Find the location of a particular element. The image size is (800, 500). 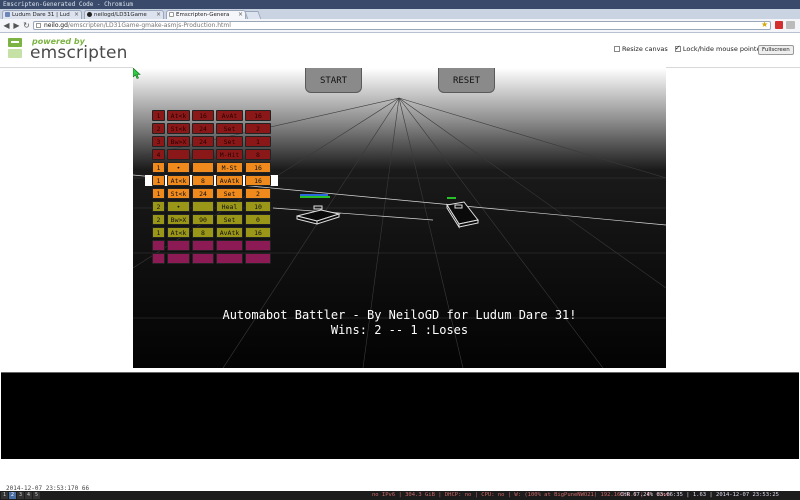

program-cell: 0 is located at coordinates (258, 219).